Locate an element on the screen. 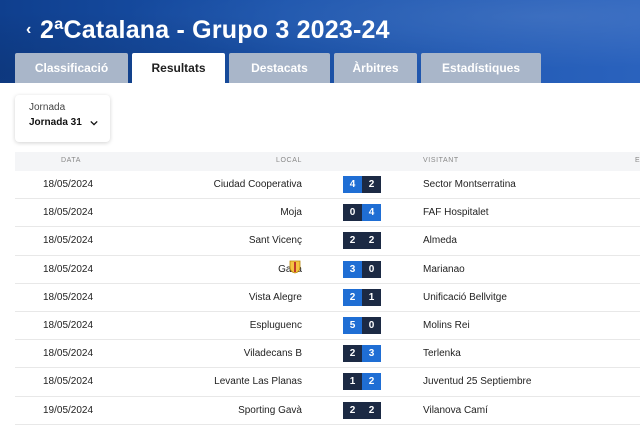 This screenshot has width=640, height=425. score-box: 0 4 is located at coordinates (362, 213).